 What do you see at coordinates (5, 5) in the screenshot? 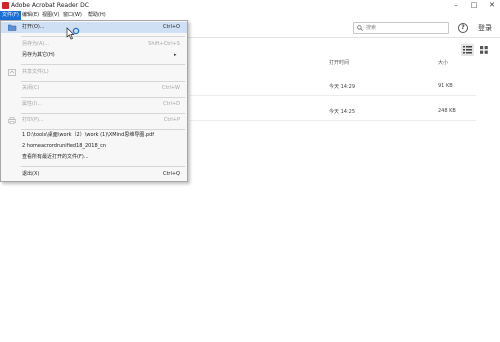
I see `acrobat-logo-icon` at bounding box center [5, 5].